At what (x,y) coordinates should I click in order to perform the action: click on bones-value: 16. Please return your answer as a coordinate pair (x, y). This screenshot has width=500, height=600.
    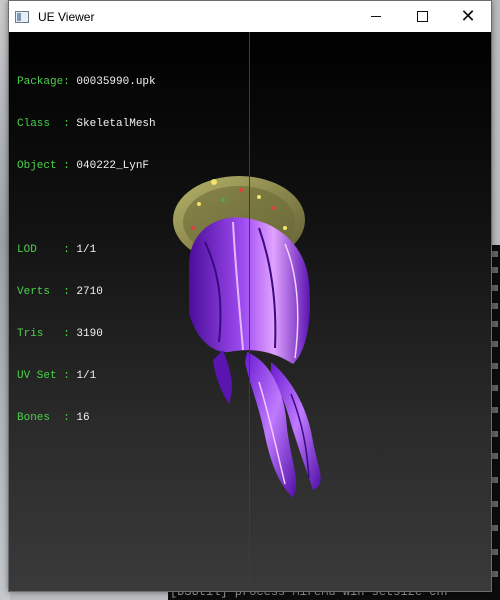
    Looking at the image, I should click on (83, 418).